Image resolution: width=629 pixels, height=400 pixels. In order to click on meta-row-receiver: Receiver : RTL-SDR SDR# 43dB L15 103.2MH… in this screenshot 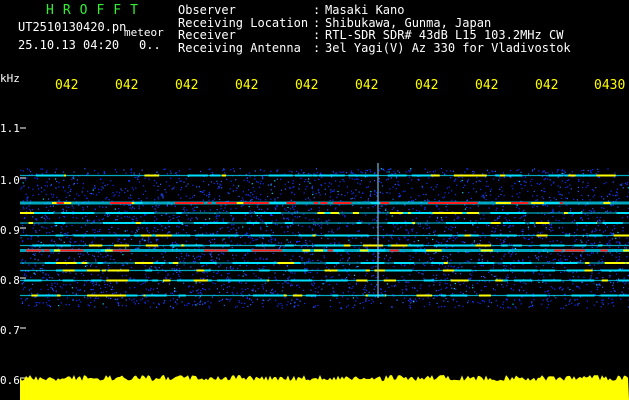, I will do `click(374, 35)`.